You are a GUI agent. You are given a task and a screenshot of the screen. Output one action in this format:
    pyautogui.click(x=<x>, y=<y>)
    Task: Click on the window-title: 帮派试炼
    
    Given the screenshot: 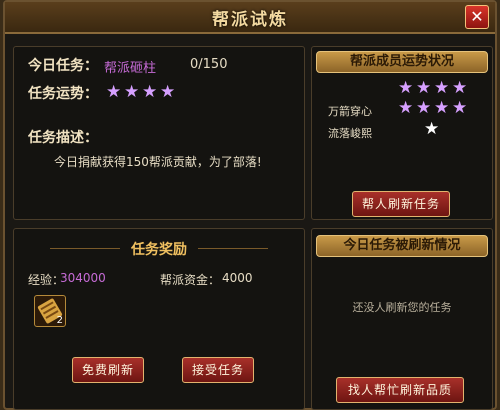 What is the action you would take?
    pyautogui.click(x=250, y=20)
    